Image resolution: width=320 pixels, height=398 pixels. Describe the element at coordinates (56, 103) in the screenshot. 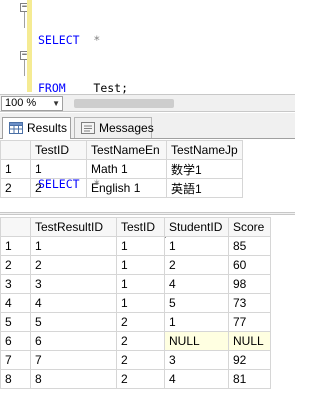

I see `chevron-down-icon: ▼` at that location.